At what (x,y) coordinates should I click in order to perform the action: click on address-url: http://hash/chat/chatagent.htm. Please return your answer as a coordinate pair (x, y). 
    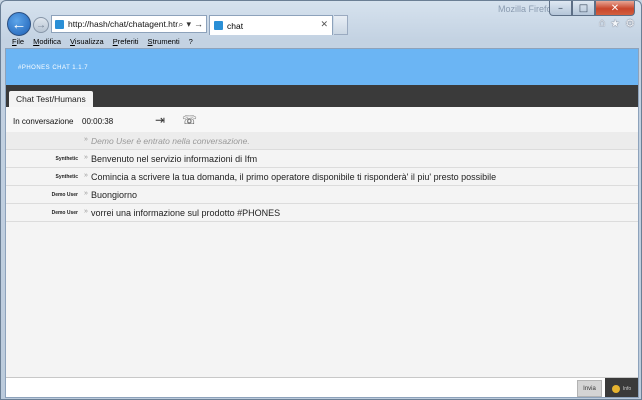
    Looking at the image, I should click on (123, 24).